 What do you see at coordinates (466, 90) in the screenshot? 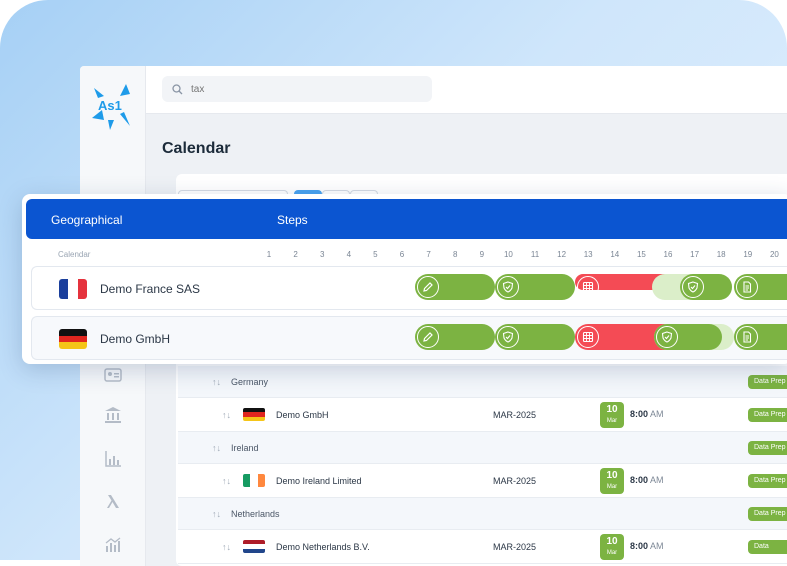
I see `top-bar` at bounding box center [466, 90].